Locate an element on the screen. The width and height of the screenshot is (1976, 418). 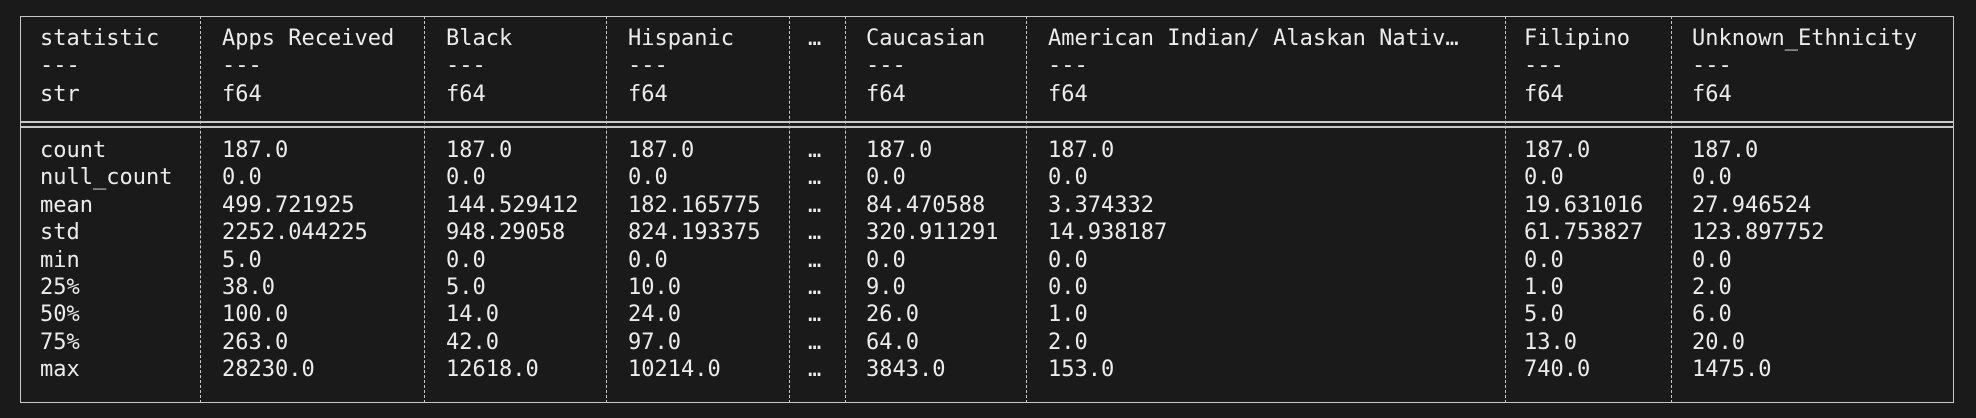
table-cell: 263.0 is located at coordinates (255, 342).